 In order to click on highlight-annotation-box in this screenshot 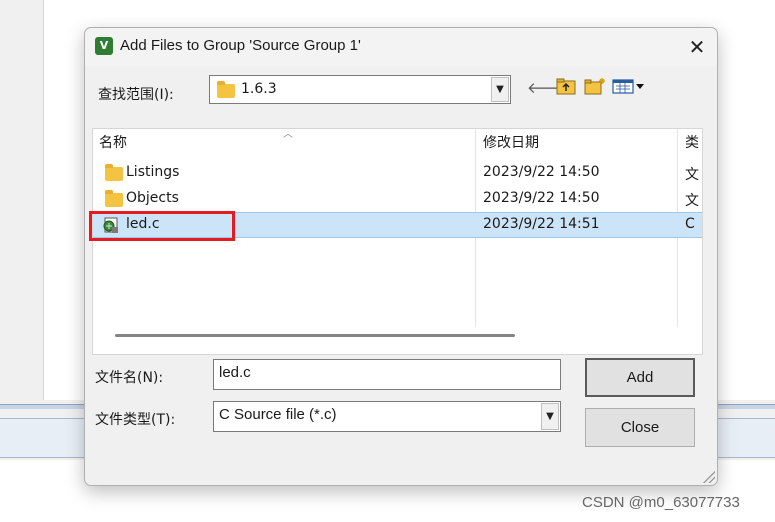, I will do `click(162, 226)`.